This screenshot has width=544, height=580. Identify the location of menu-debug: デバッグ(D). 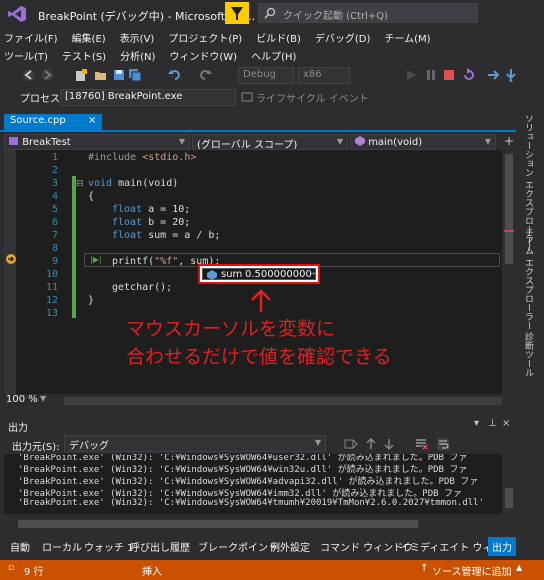
(343, 37).